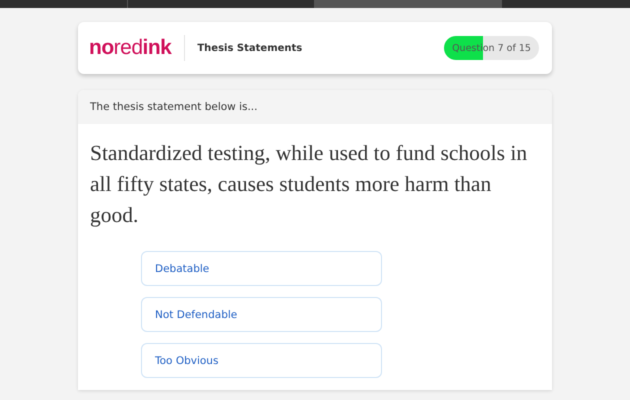 The height and width of the screenshot is (400, 630). I want to click on answer-button: Debatable, so click(261, 268).